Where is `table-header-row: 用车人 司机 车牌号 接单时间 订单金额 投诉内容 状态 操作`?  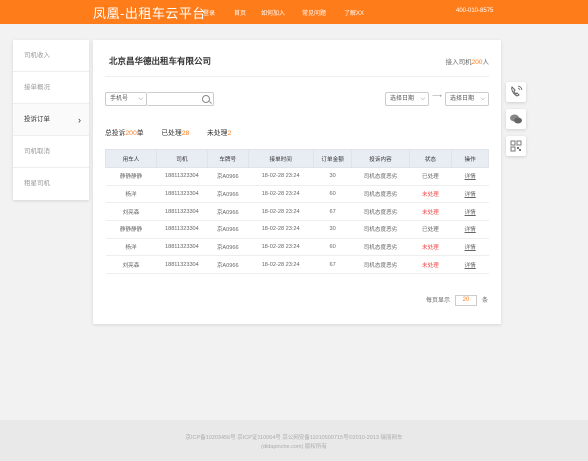 table-header-row: 用车人 司机 车牌号 接单时间 订单金额 投诉内容 状态 操作 is located at coordinates (297, 158).